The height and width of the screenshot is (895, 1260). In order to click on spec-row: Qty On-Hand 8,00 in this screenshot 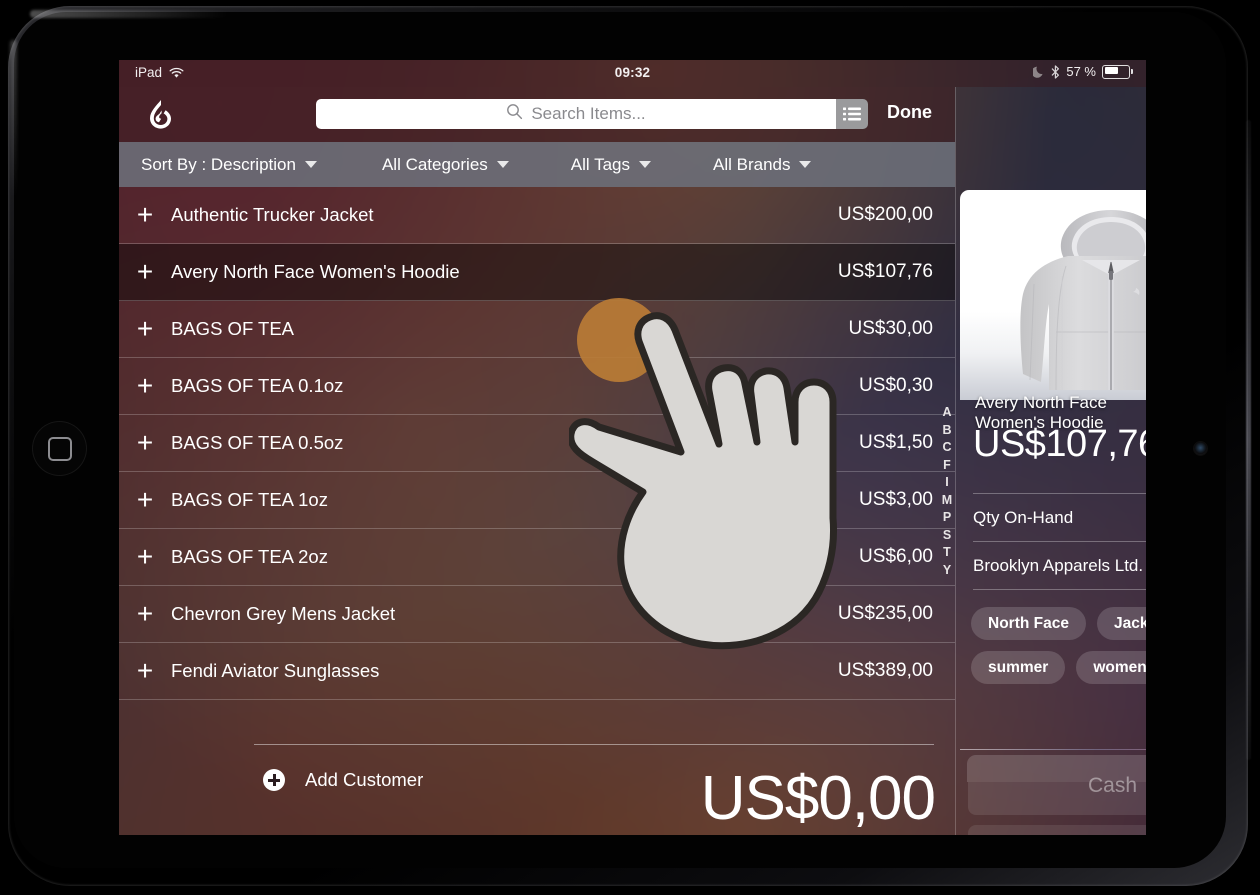, I will do `click(1059, 517)`.